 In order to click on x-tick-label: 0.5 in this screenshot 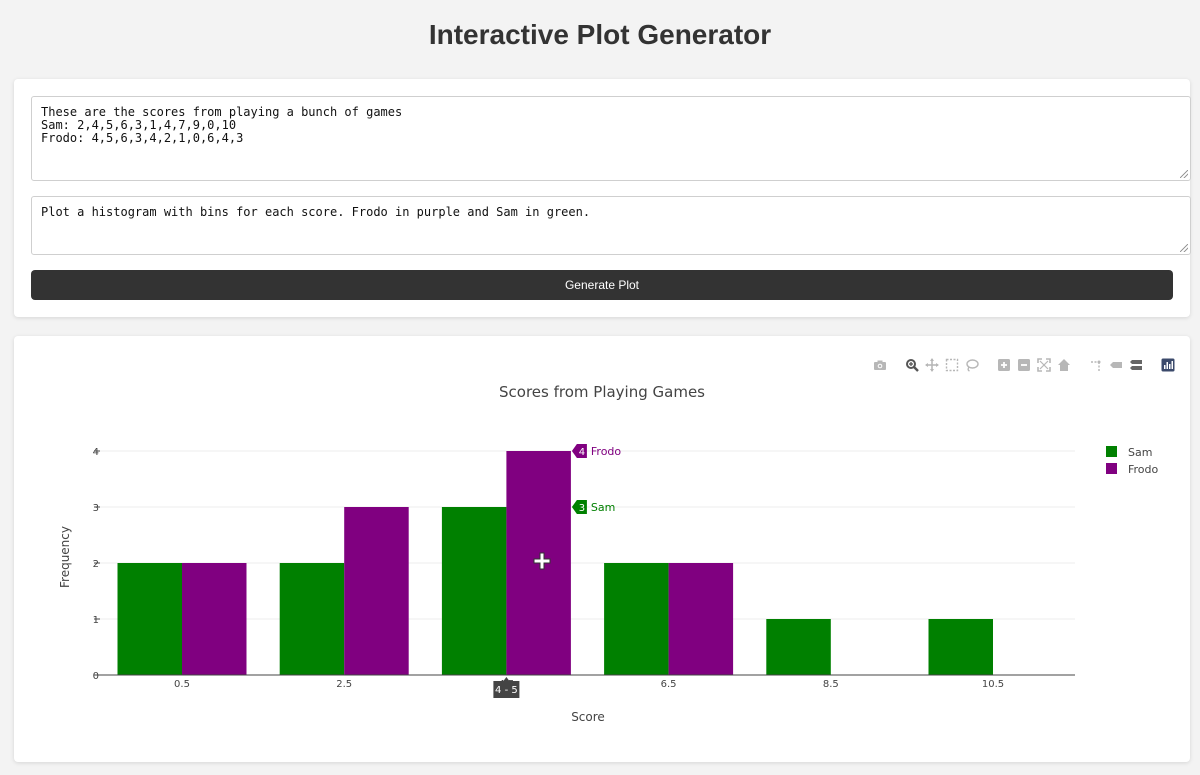, I will do `click(182, 684)`.